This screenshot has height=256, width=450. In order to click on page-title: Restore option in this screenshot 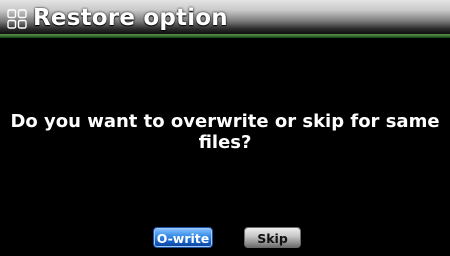, I will do `click(130, 18)`.